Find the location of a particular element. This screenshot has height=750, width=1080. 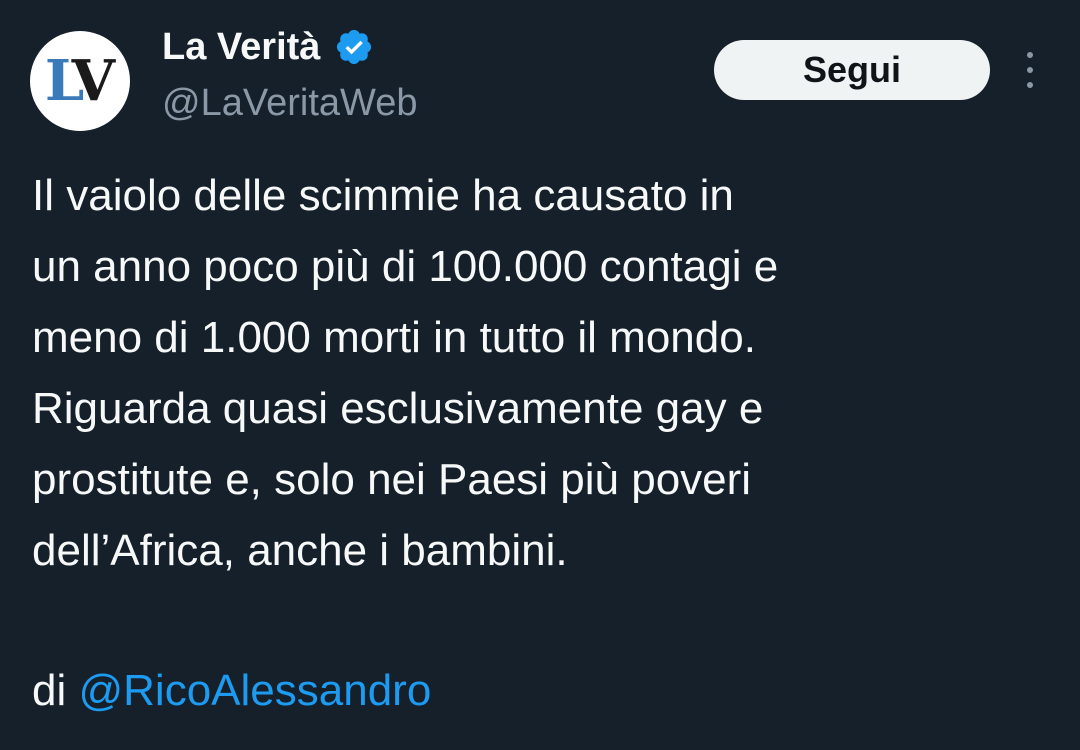

avatar: LV is located at coordinates (80, 81).